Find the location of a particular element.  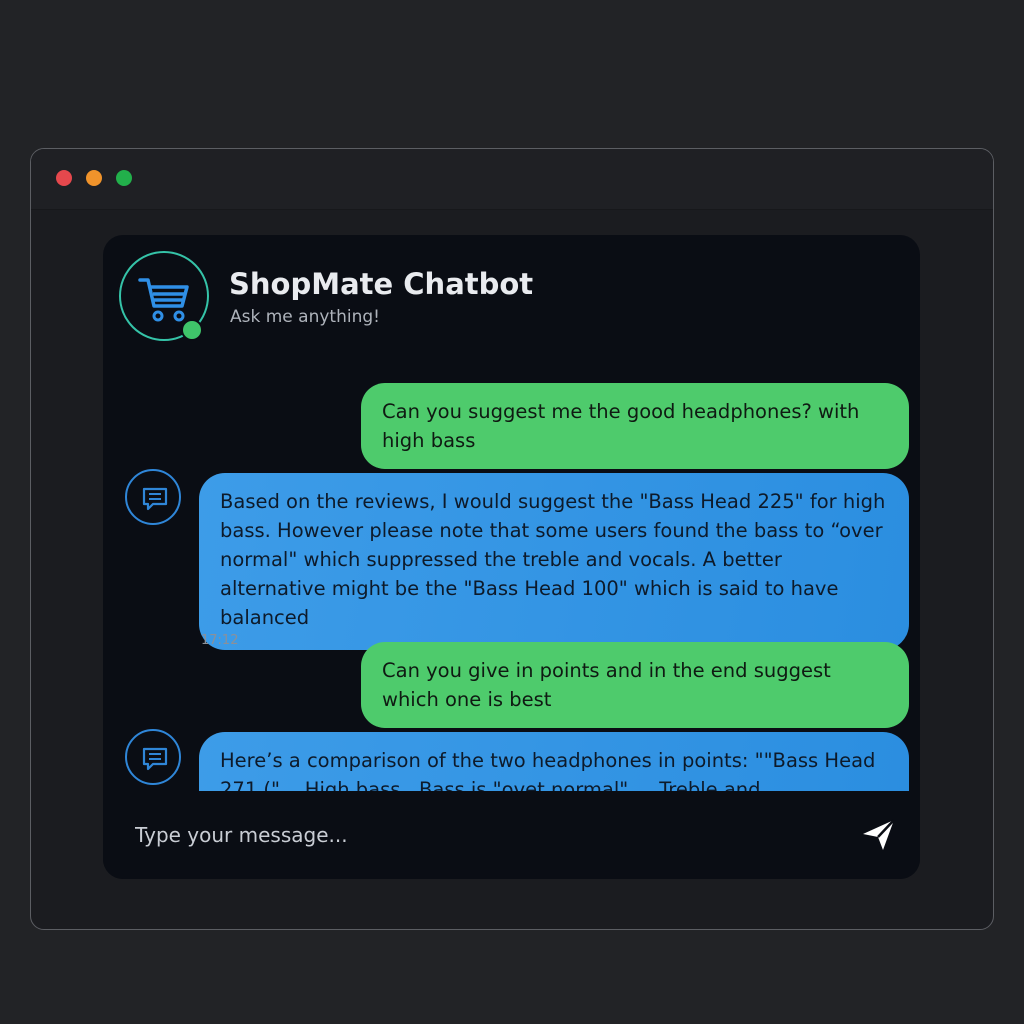

shopping-cart-icon is located at coordinates (163, 300).